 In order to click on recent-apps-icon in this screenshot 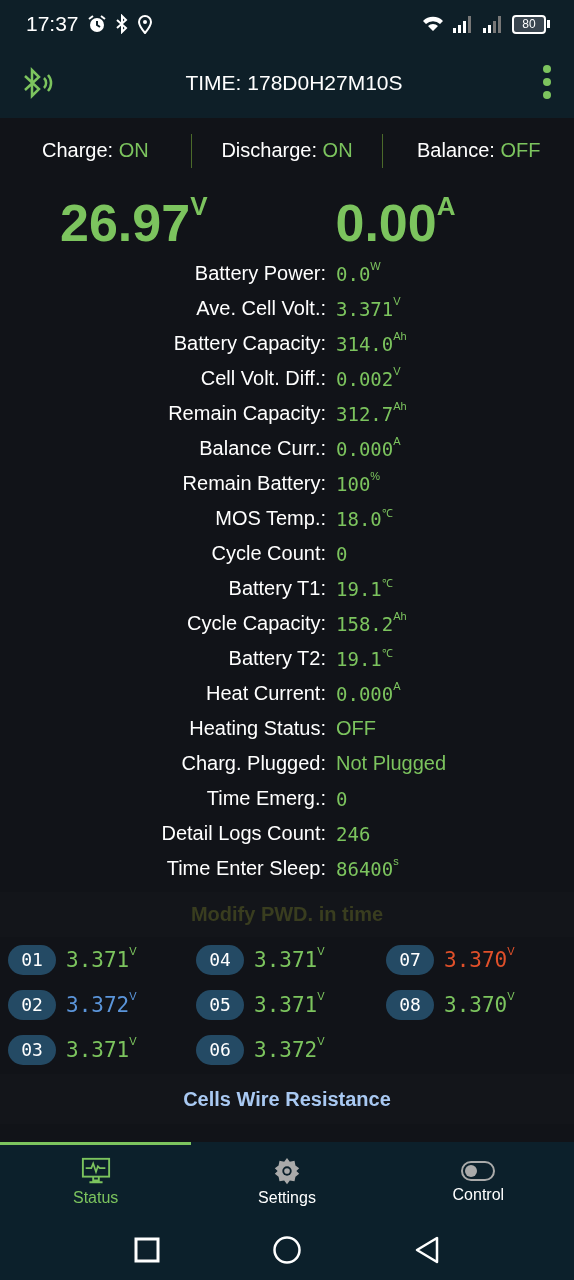, I will do `click(147, 1249)`.